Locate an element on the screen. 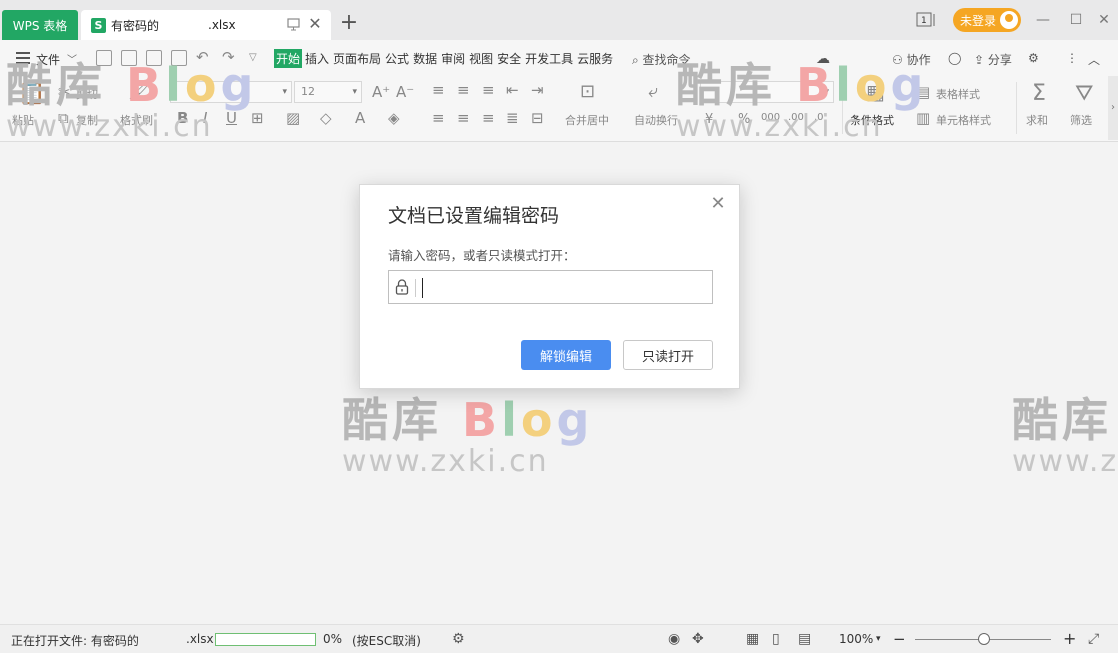 The height and width of the screenshot is (653, 1118). decrease-indent-icon: ⇤ is located at coordinates (512, 90).